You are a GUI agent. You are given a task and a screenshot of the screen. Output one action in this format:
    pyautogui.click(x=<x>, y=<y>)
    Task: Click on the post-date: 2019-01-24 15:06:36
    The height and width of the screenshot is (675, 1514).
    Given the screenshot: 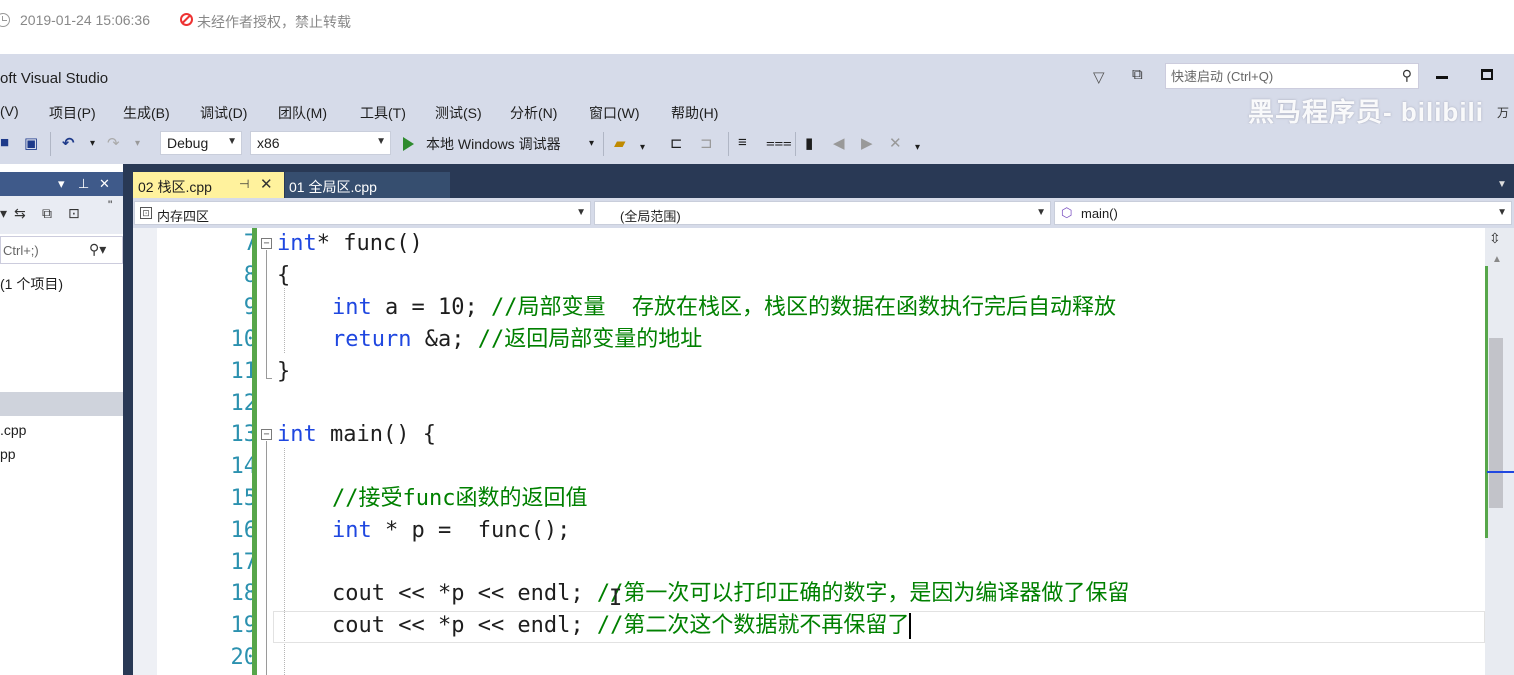 What is the action you would take?
    pyautogui.click(x=85, y=20)
    